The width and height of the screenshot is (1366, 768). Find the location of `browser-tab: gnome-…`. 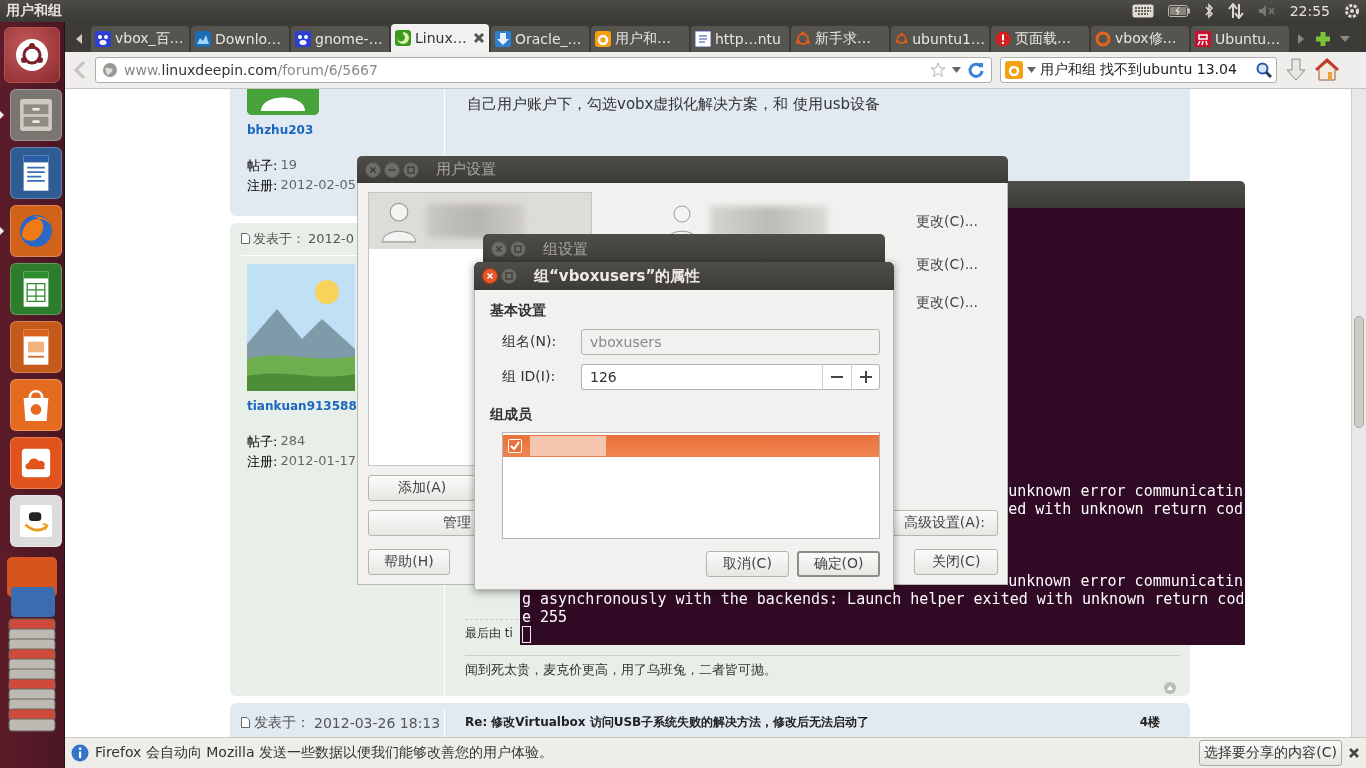

browser-tab: gnome-… is located at coordinates (340, 38).